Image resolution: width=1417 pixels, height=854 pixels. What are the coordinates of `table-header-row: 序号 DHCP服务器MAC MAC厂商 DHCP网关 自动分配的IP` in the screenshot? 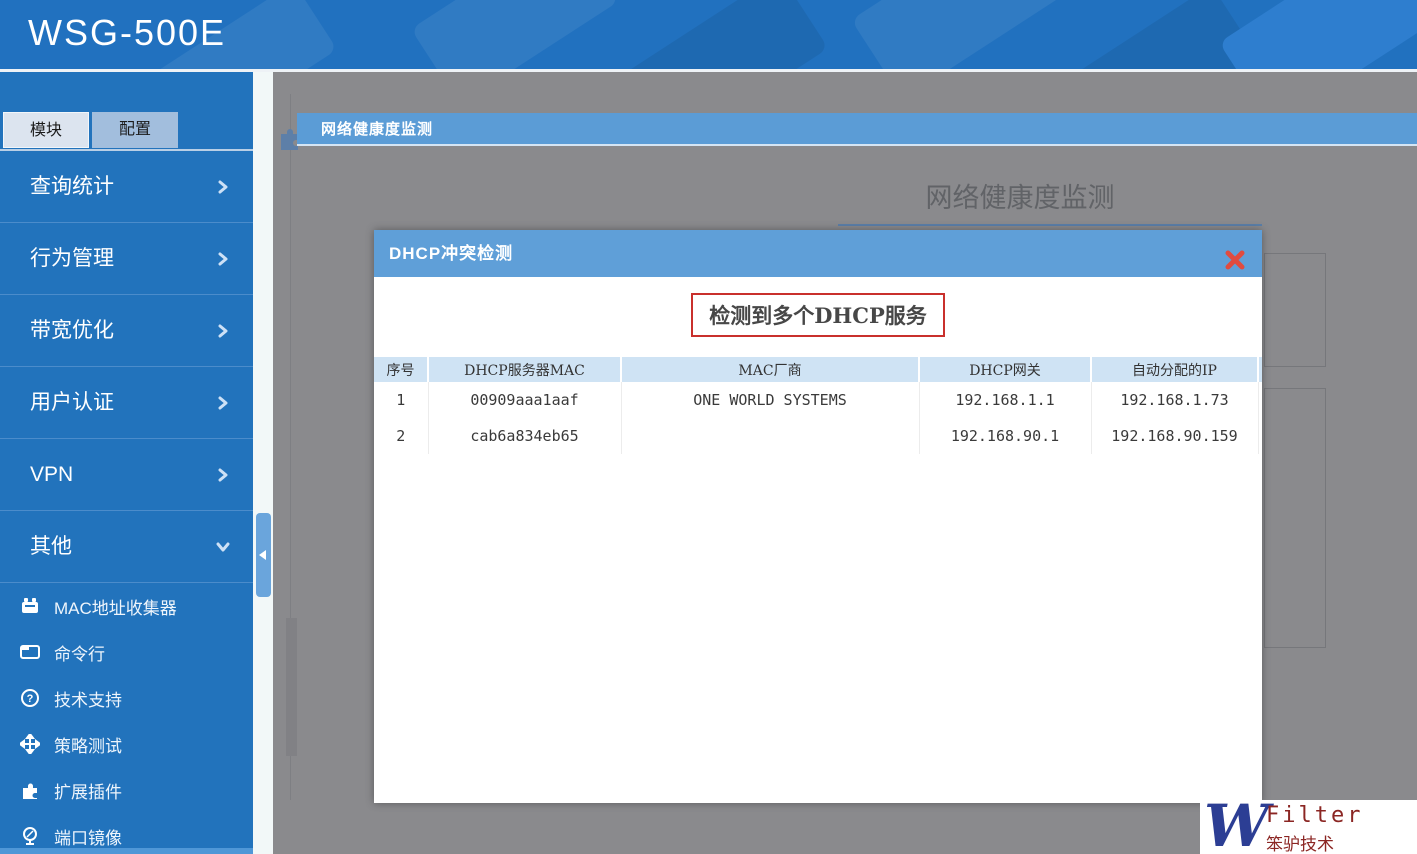 It's located at (818, 369).